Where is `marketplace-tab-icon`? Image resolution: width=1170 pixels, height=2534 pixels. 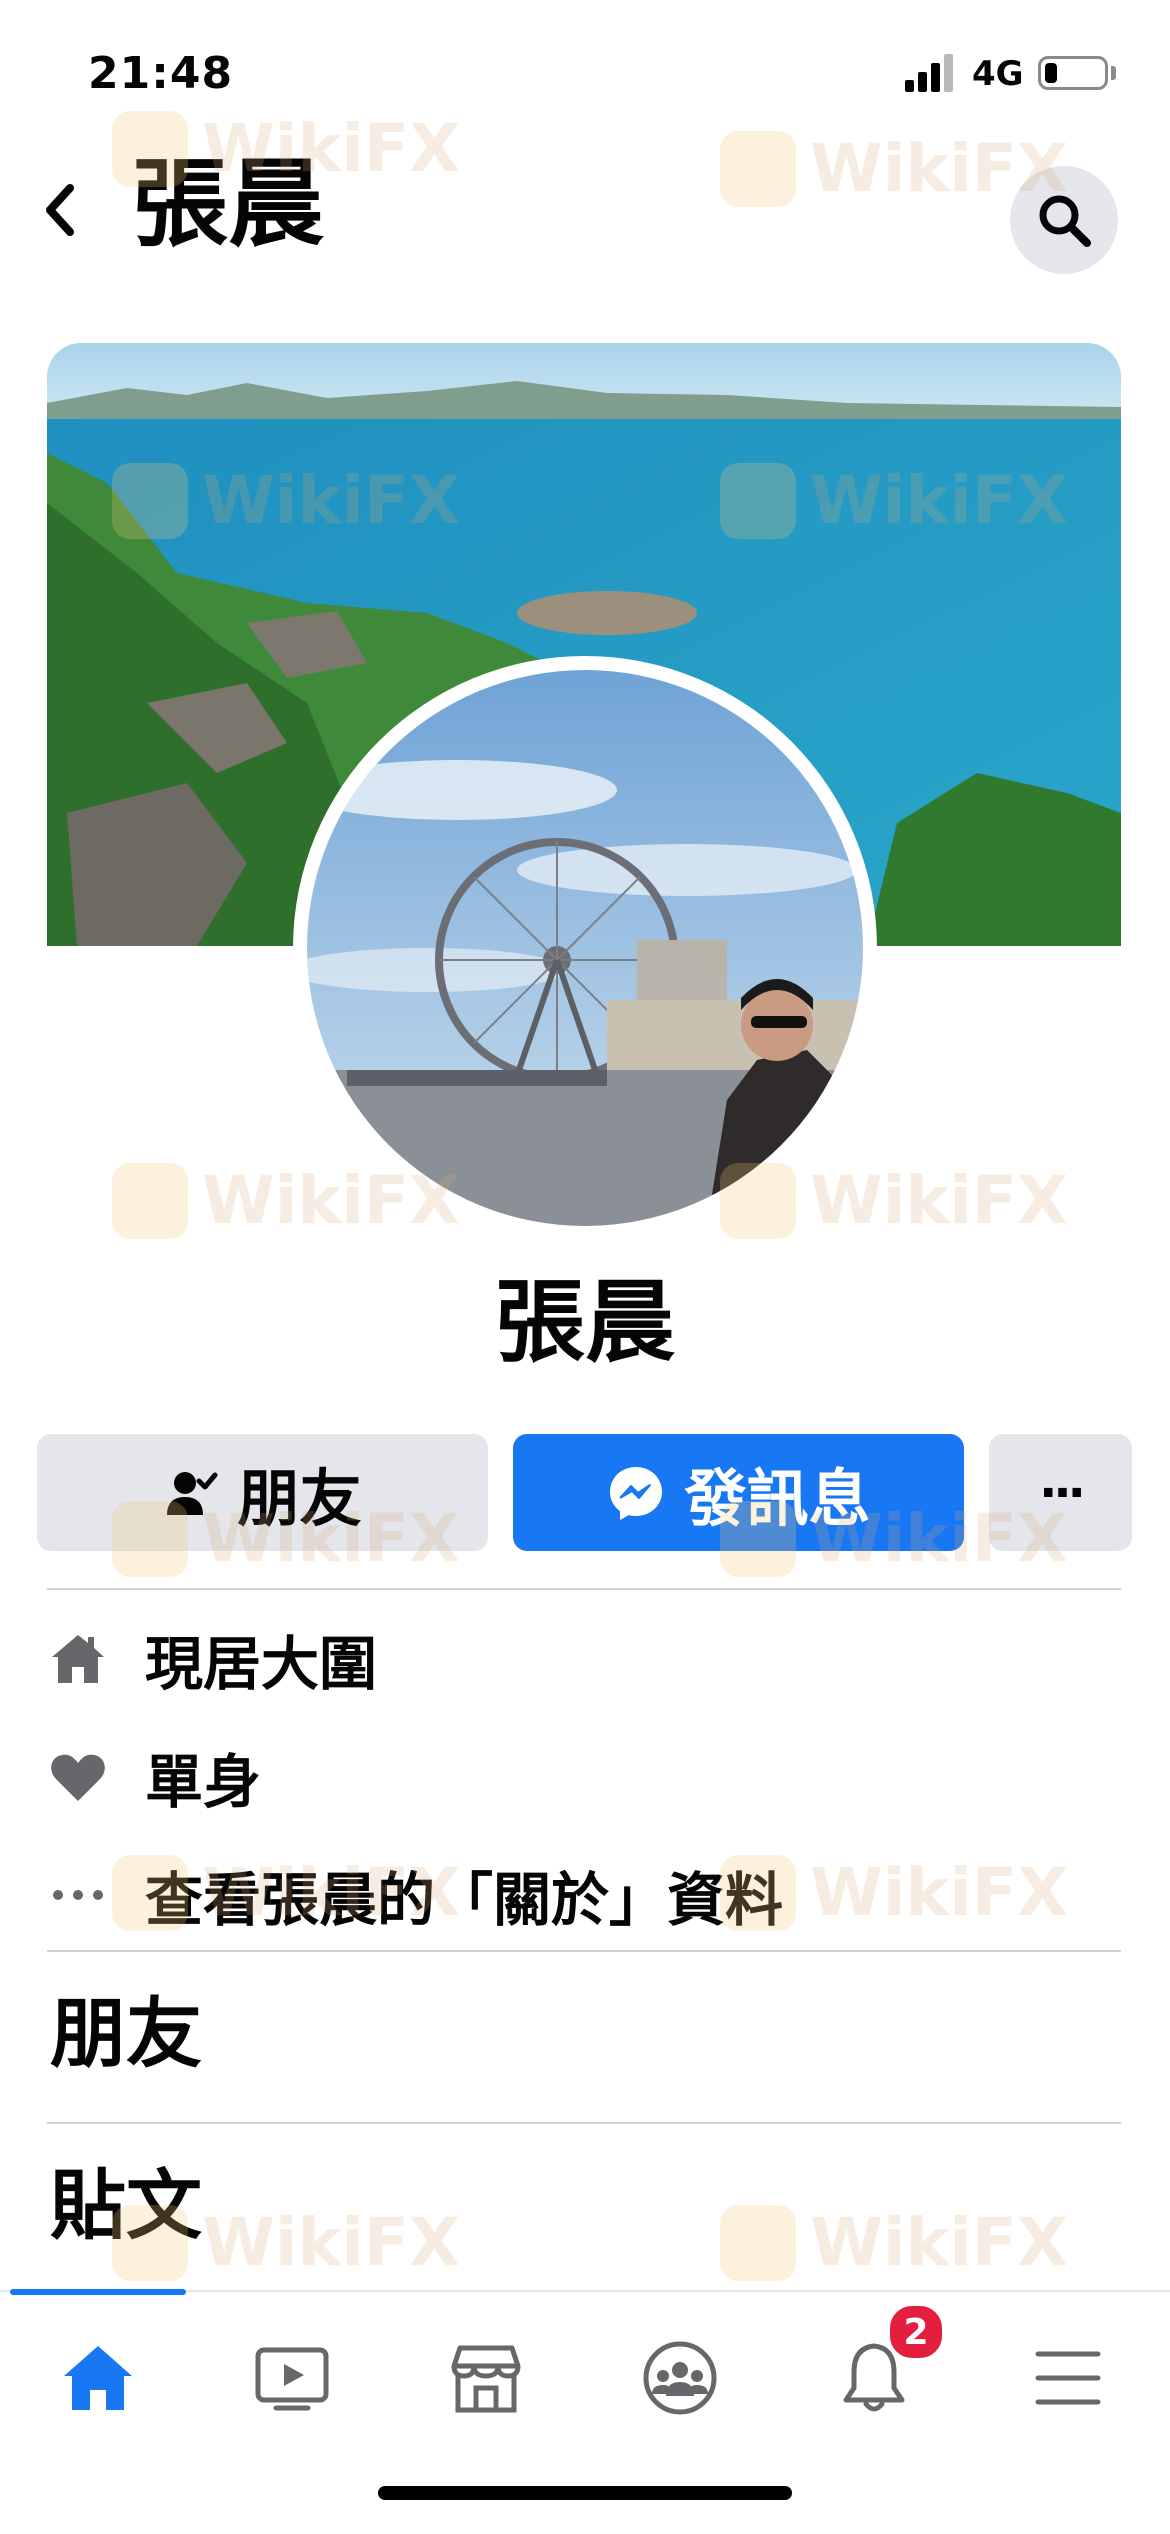 marketplace-tab-icon is located at coordinates (486, 2379).